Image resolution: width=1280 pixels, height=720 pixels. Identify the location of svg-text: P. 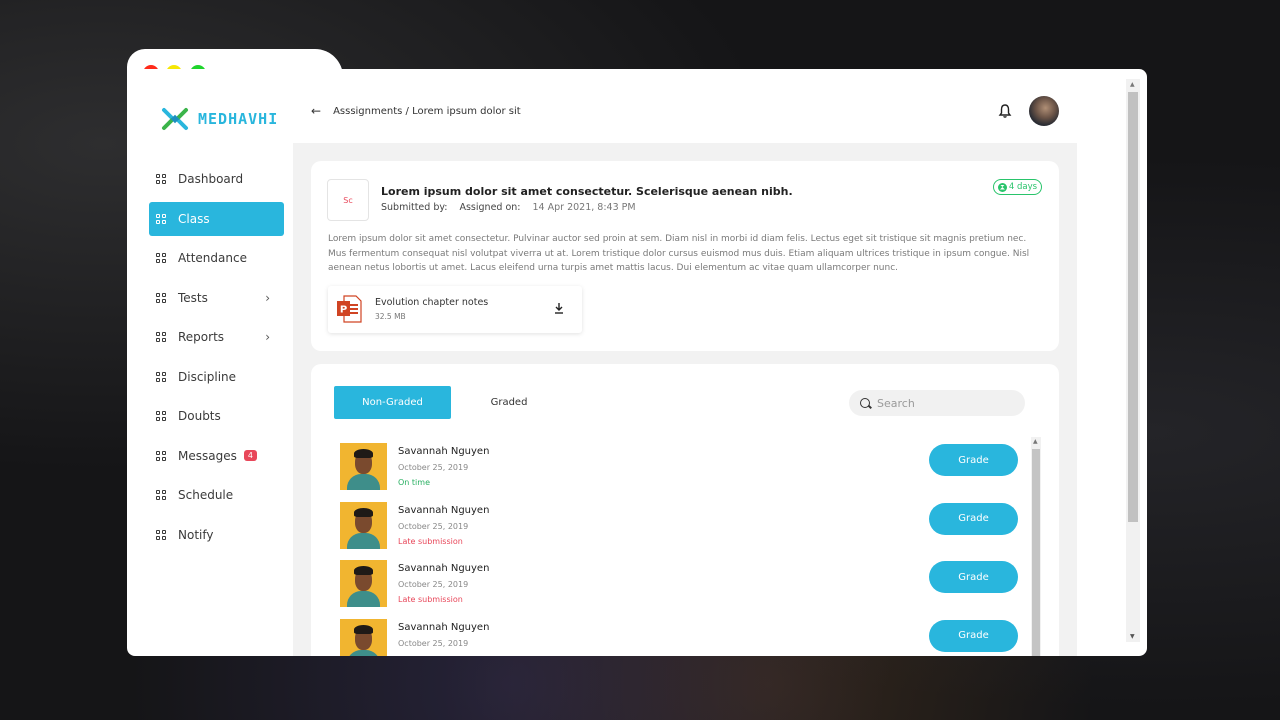
(343, 310).